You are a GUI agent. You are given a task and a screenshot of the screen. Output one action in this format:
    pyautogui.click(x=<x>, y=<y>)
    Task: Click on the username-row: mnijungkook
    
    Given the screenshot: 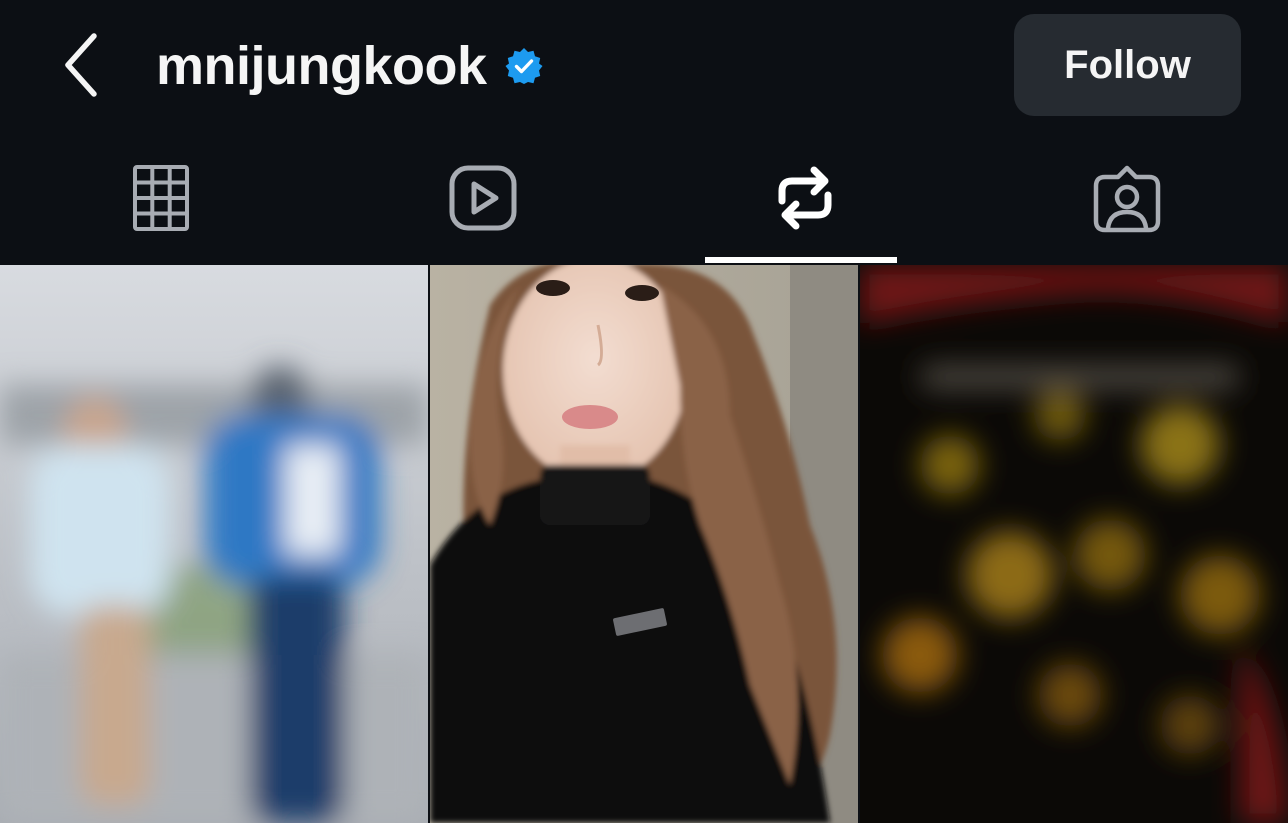 What is the action you would take?
    pyautogui.click(x=349, y=66)
    